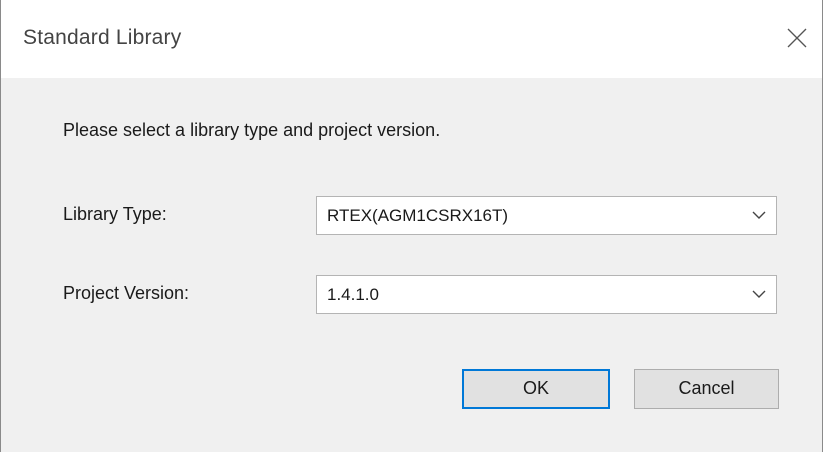 Image resolution: width=825 pixels, height=452 pixels. Describe the element at coordinates (115, 214) in the screenshot. I see `library-type-label: Library Type:` at that location.